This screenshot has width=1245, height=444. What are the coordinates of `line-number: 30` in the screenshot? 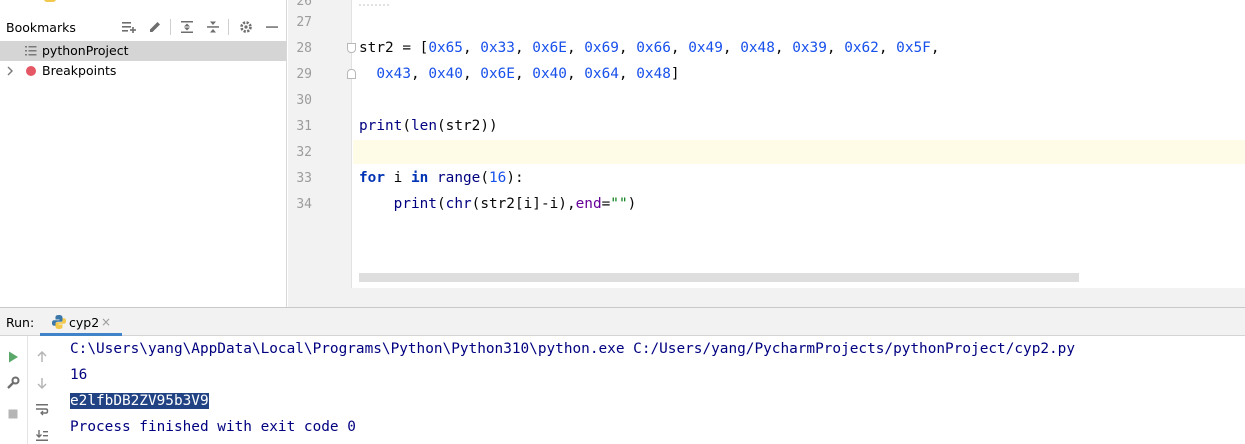 It's located at (304, 100).